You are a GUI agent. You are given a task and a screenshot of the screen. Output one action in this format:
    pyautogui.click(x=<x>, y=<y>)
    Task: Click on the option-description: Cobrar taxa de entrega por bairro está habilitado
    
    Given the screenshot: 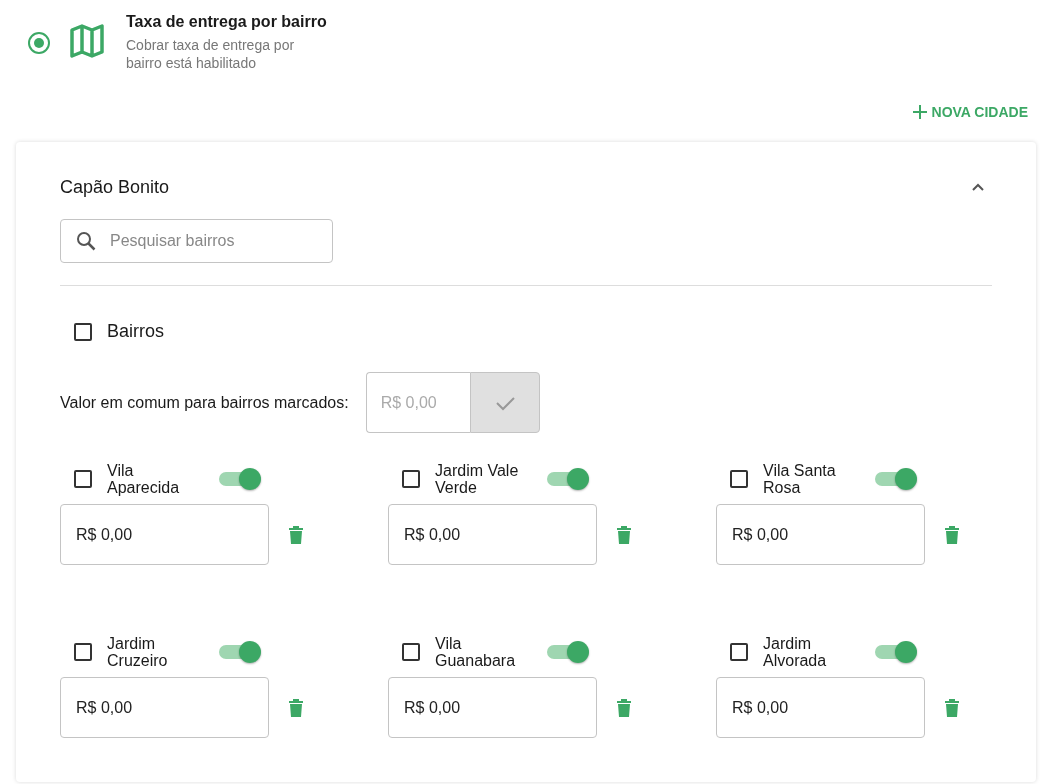 What is the action you would take?
    pyautogui.click(x=211, y=54)
    